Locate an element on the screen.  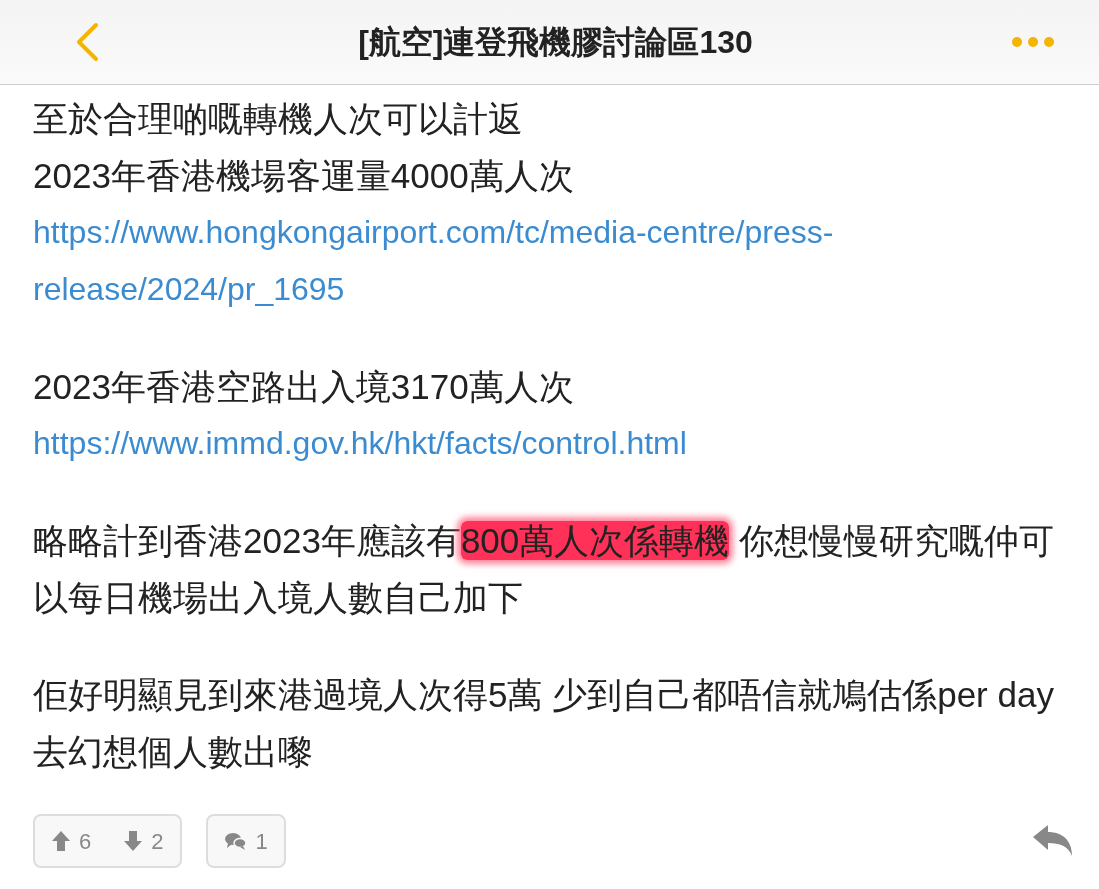
upvote-count: 6 is located at coordinates (85, 841).